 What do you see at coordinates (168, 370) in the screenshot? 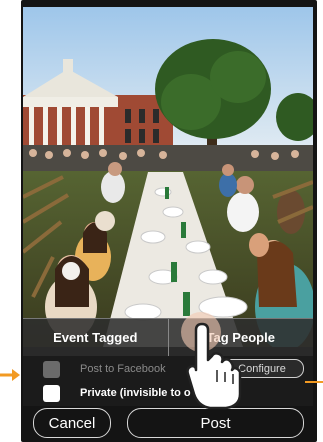
I see `facebook-option-row: Post to Facebook Configure` at bounding box center [168, 370].